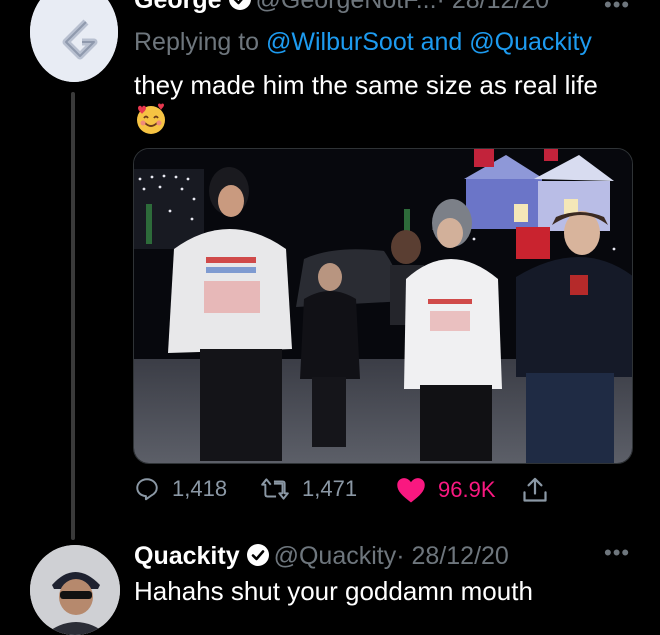 The image size is (660, 635). What do you see at coordinates (366, 85) in the screenshot?
I see `tweet-text: they made him the same size as real life` at bounding box center [366, 85].